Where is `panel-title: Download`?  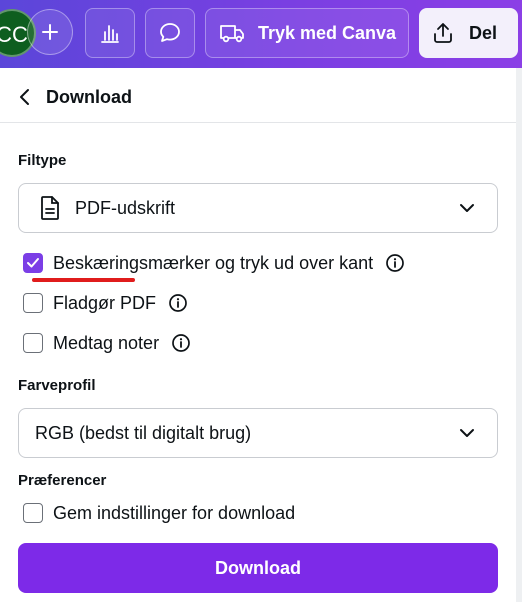 panel-title: Download is located at coordinates (89, 97).